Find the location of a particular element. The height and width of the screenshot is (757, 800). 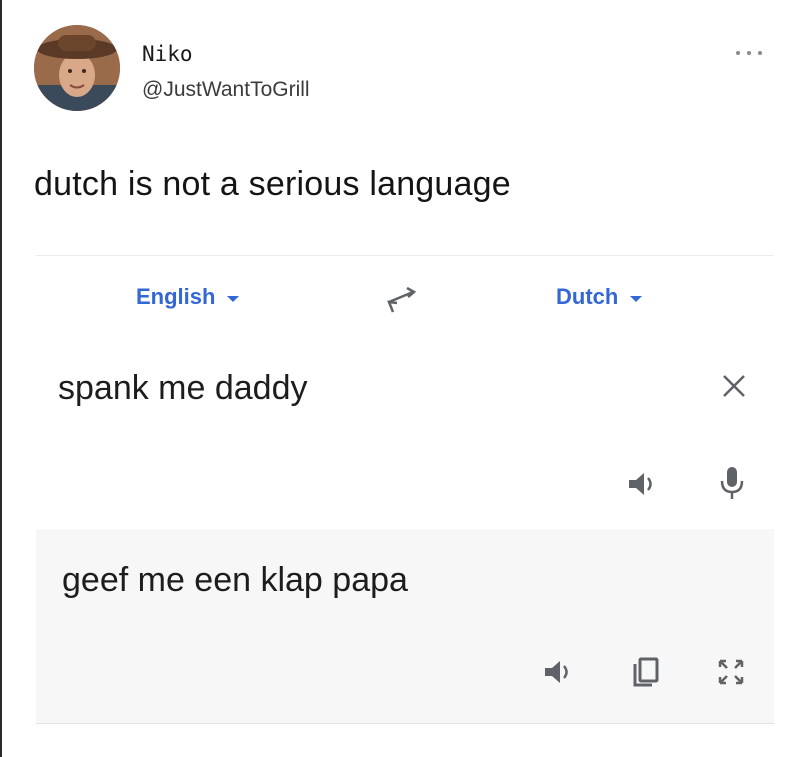

avatar-image is located at coordinates (77, 68).